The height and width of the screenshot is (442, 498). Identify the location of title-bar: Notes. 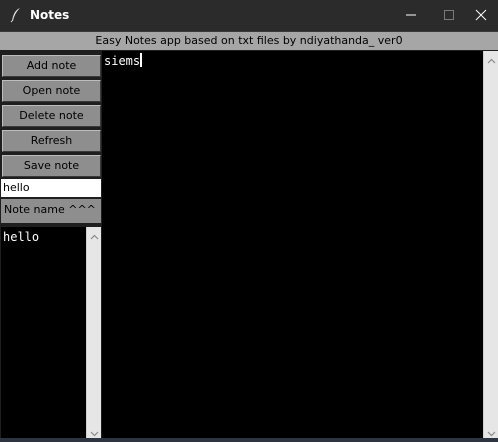
(249, 16).